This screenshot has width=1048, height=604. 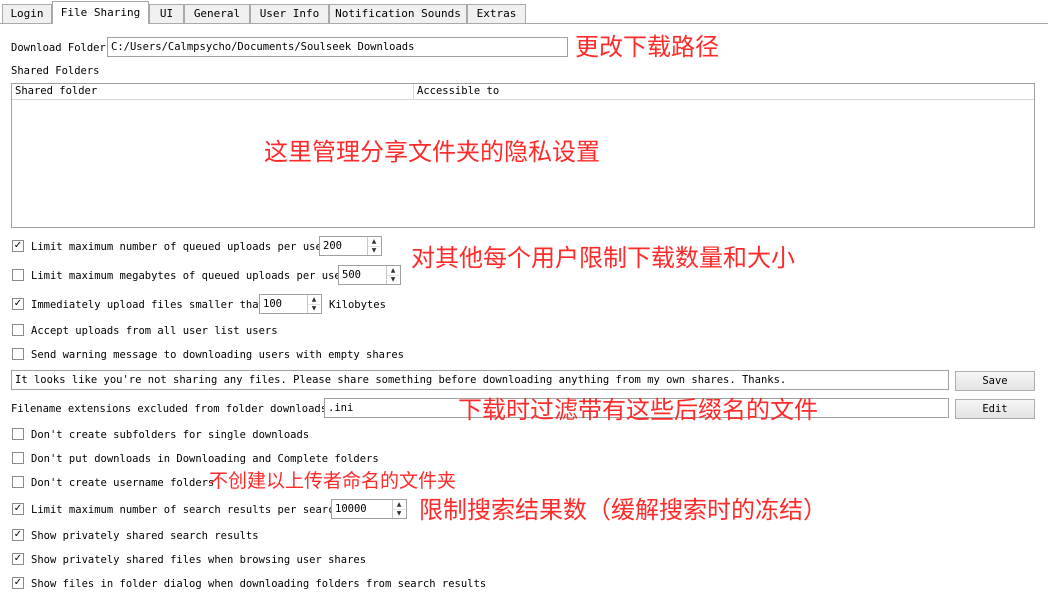 I want to click on tab-bar-line, so click(x=524, y=23).